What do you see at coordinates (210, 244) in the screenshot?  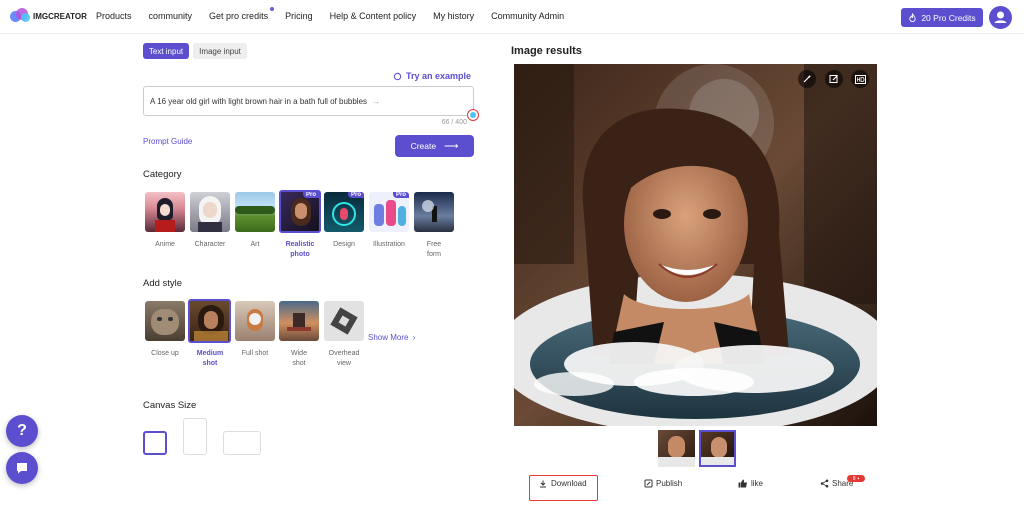 I see `category-label: Character` at bounding box center [210, 244].